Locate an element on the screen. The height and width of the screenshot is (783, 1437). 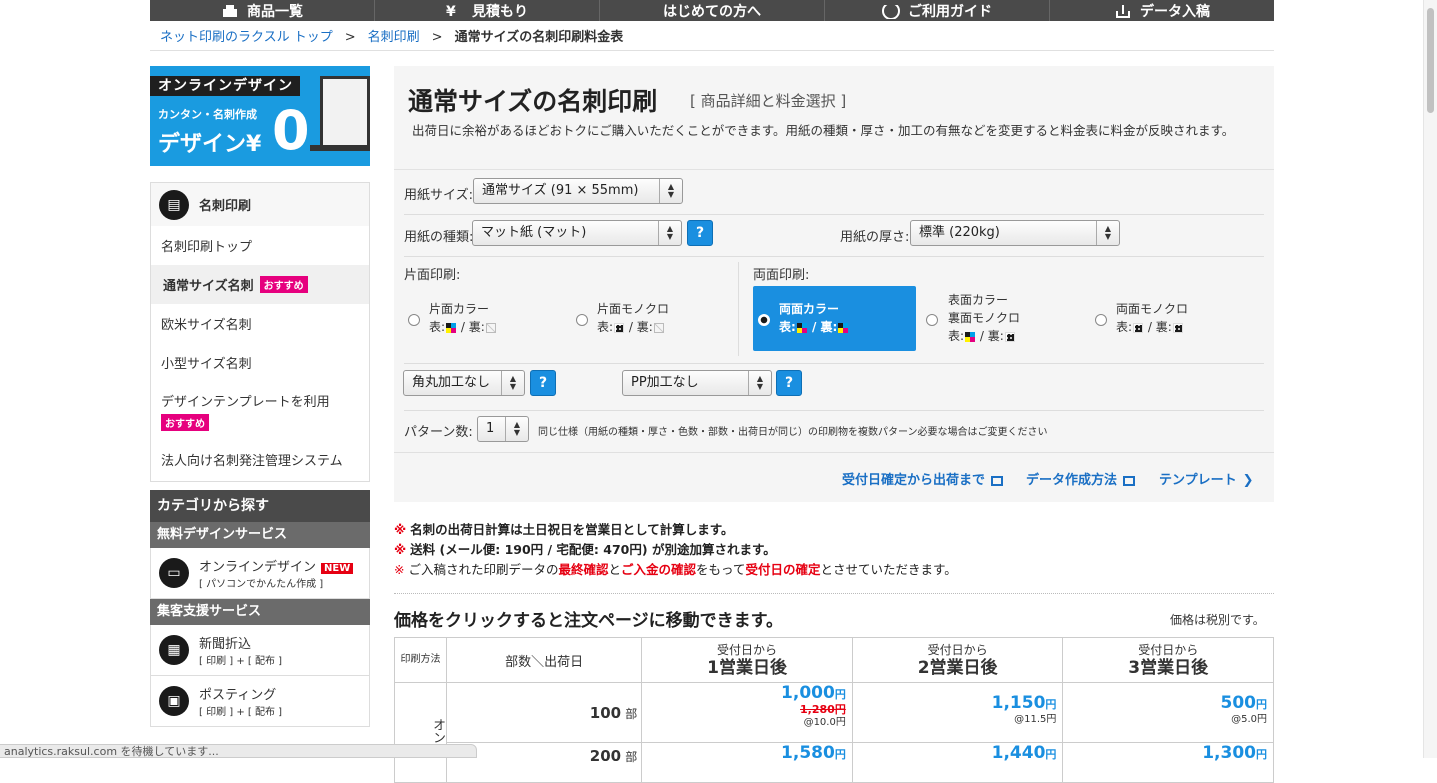
breadcrumb-home-link: ネット印刷のラクスル トップ is located at coordinates (246, 37).